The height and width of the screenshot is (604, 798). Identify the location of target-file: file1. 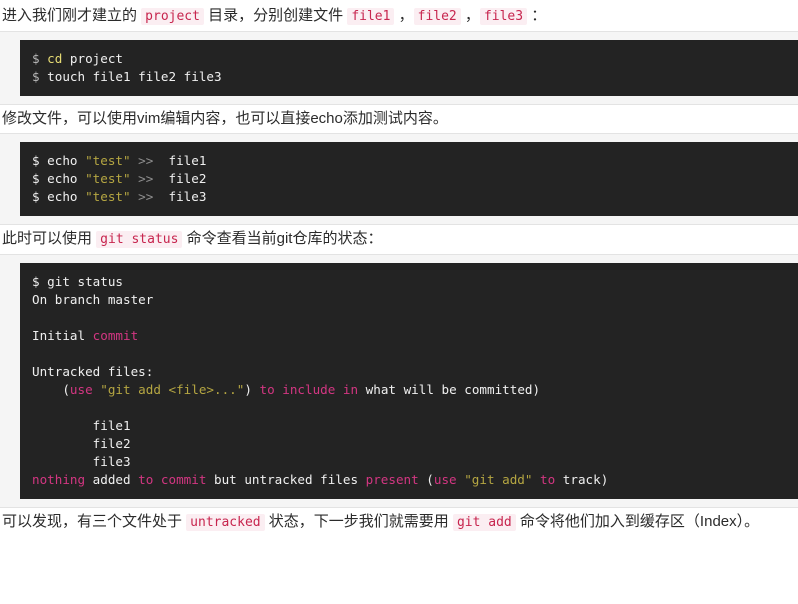
(183, 160).